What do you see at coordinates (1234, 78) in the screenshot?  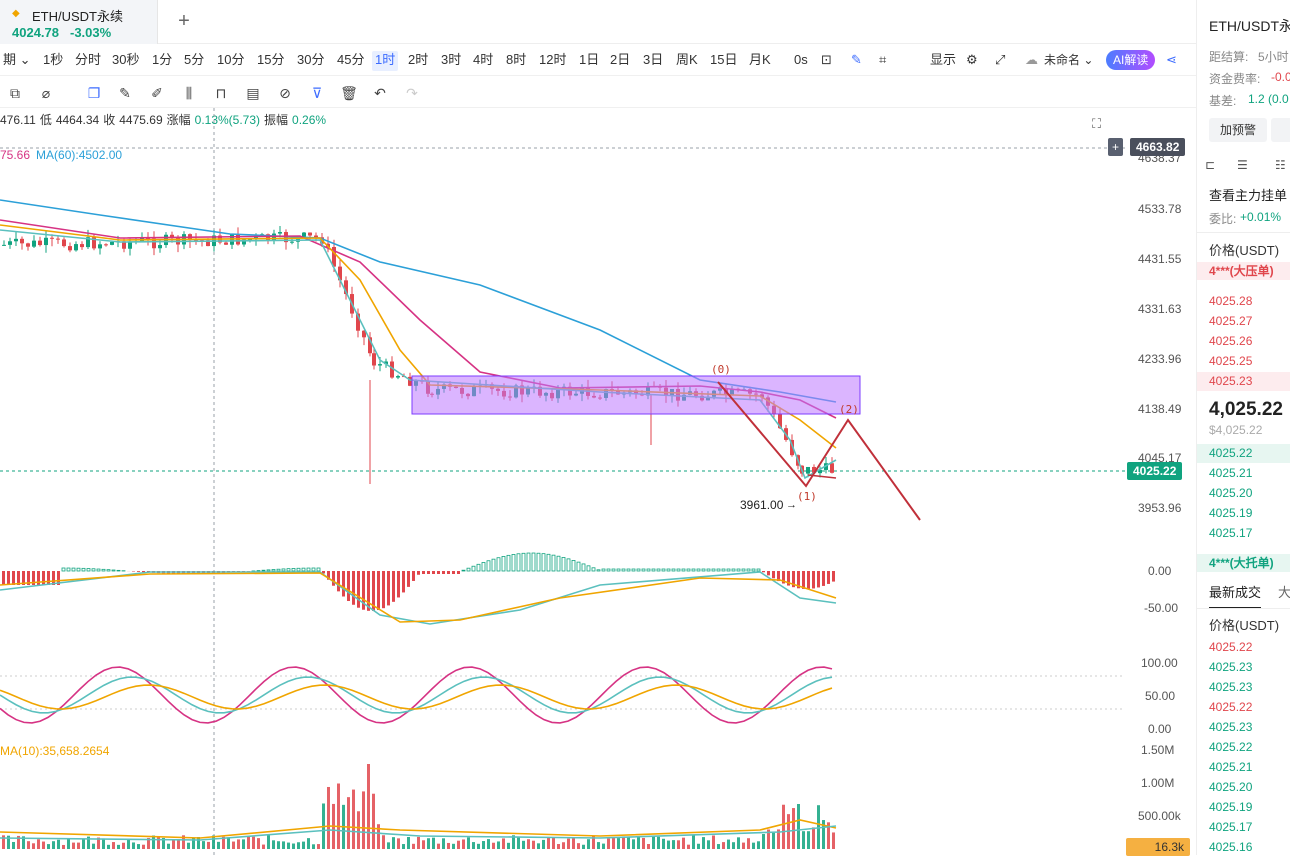 I see `funding-label: 资金费率:` at bounding box center [1234, 78].